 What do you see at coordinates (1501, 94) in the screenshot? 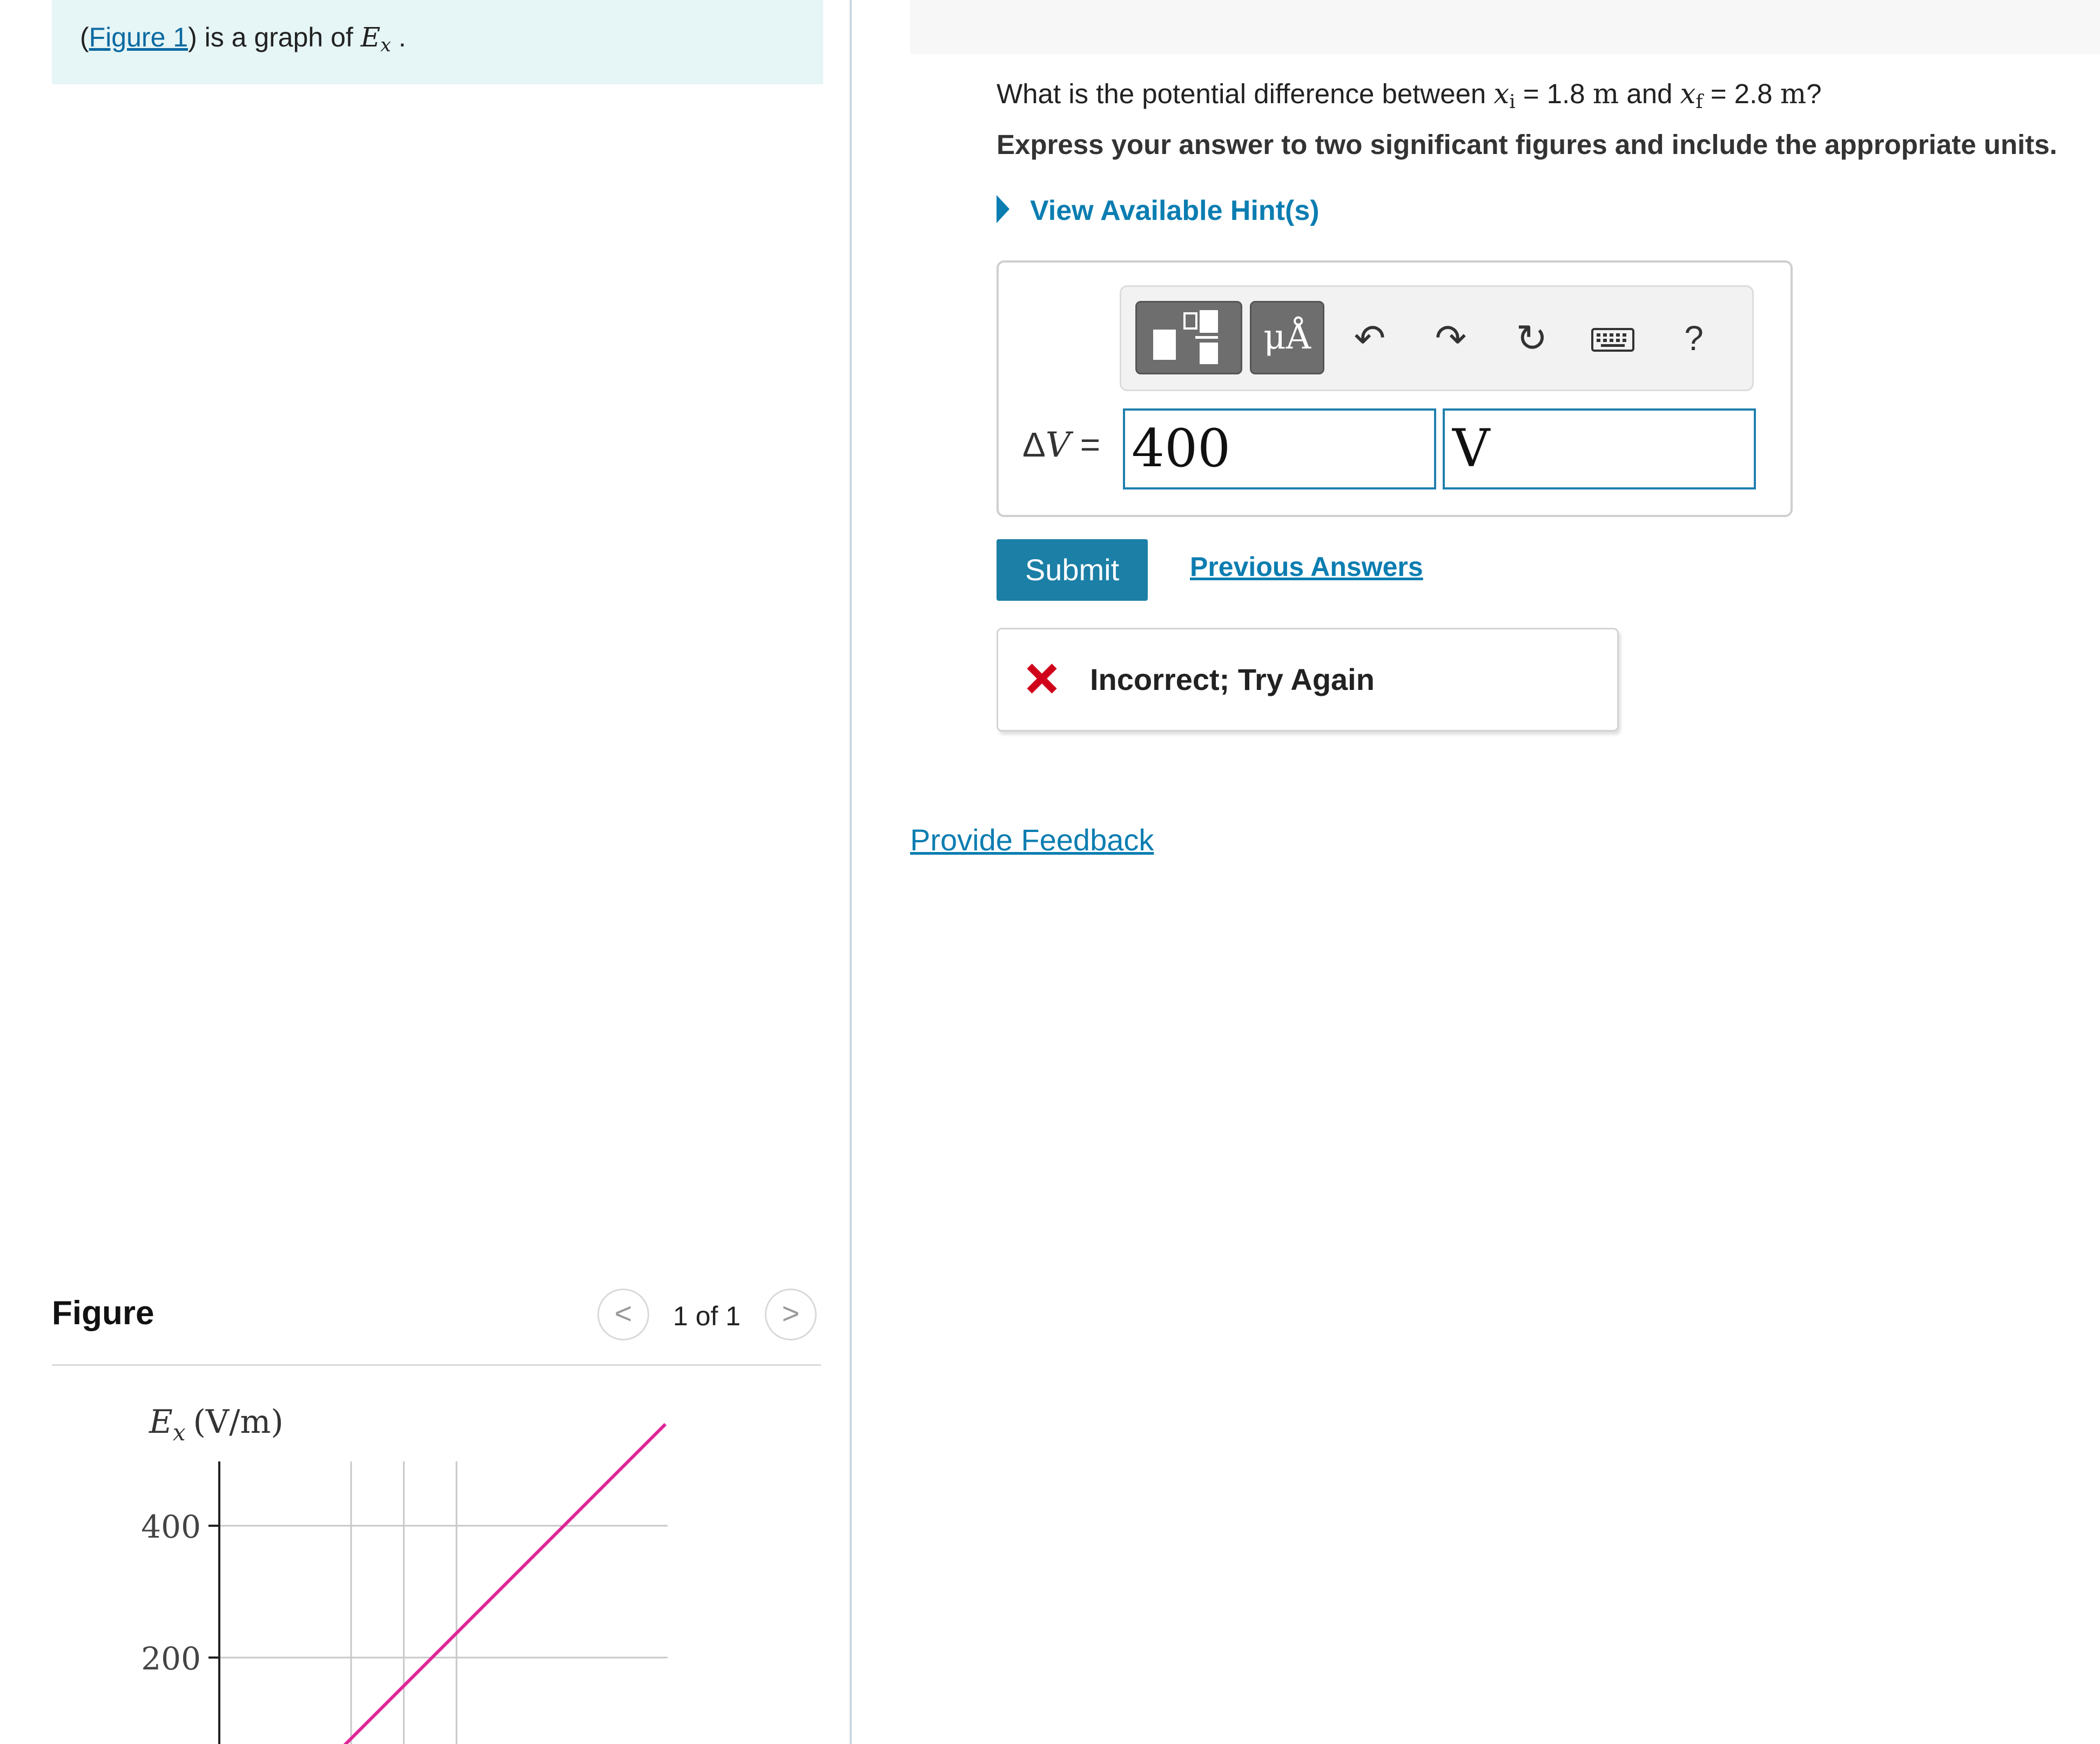
I see `xi-var: x` at bounding box center [1501, 94].